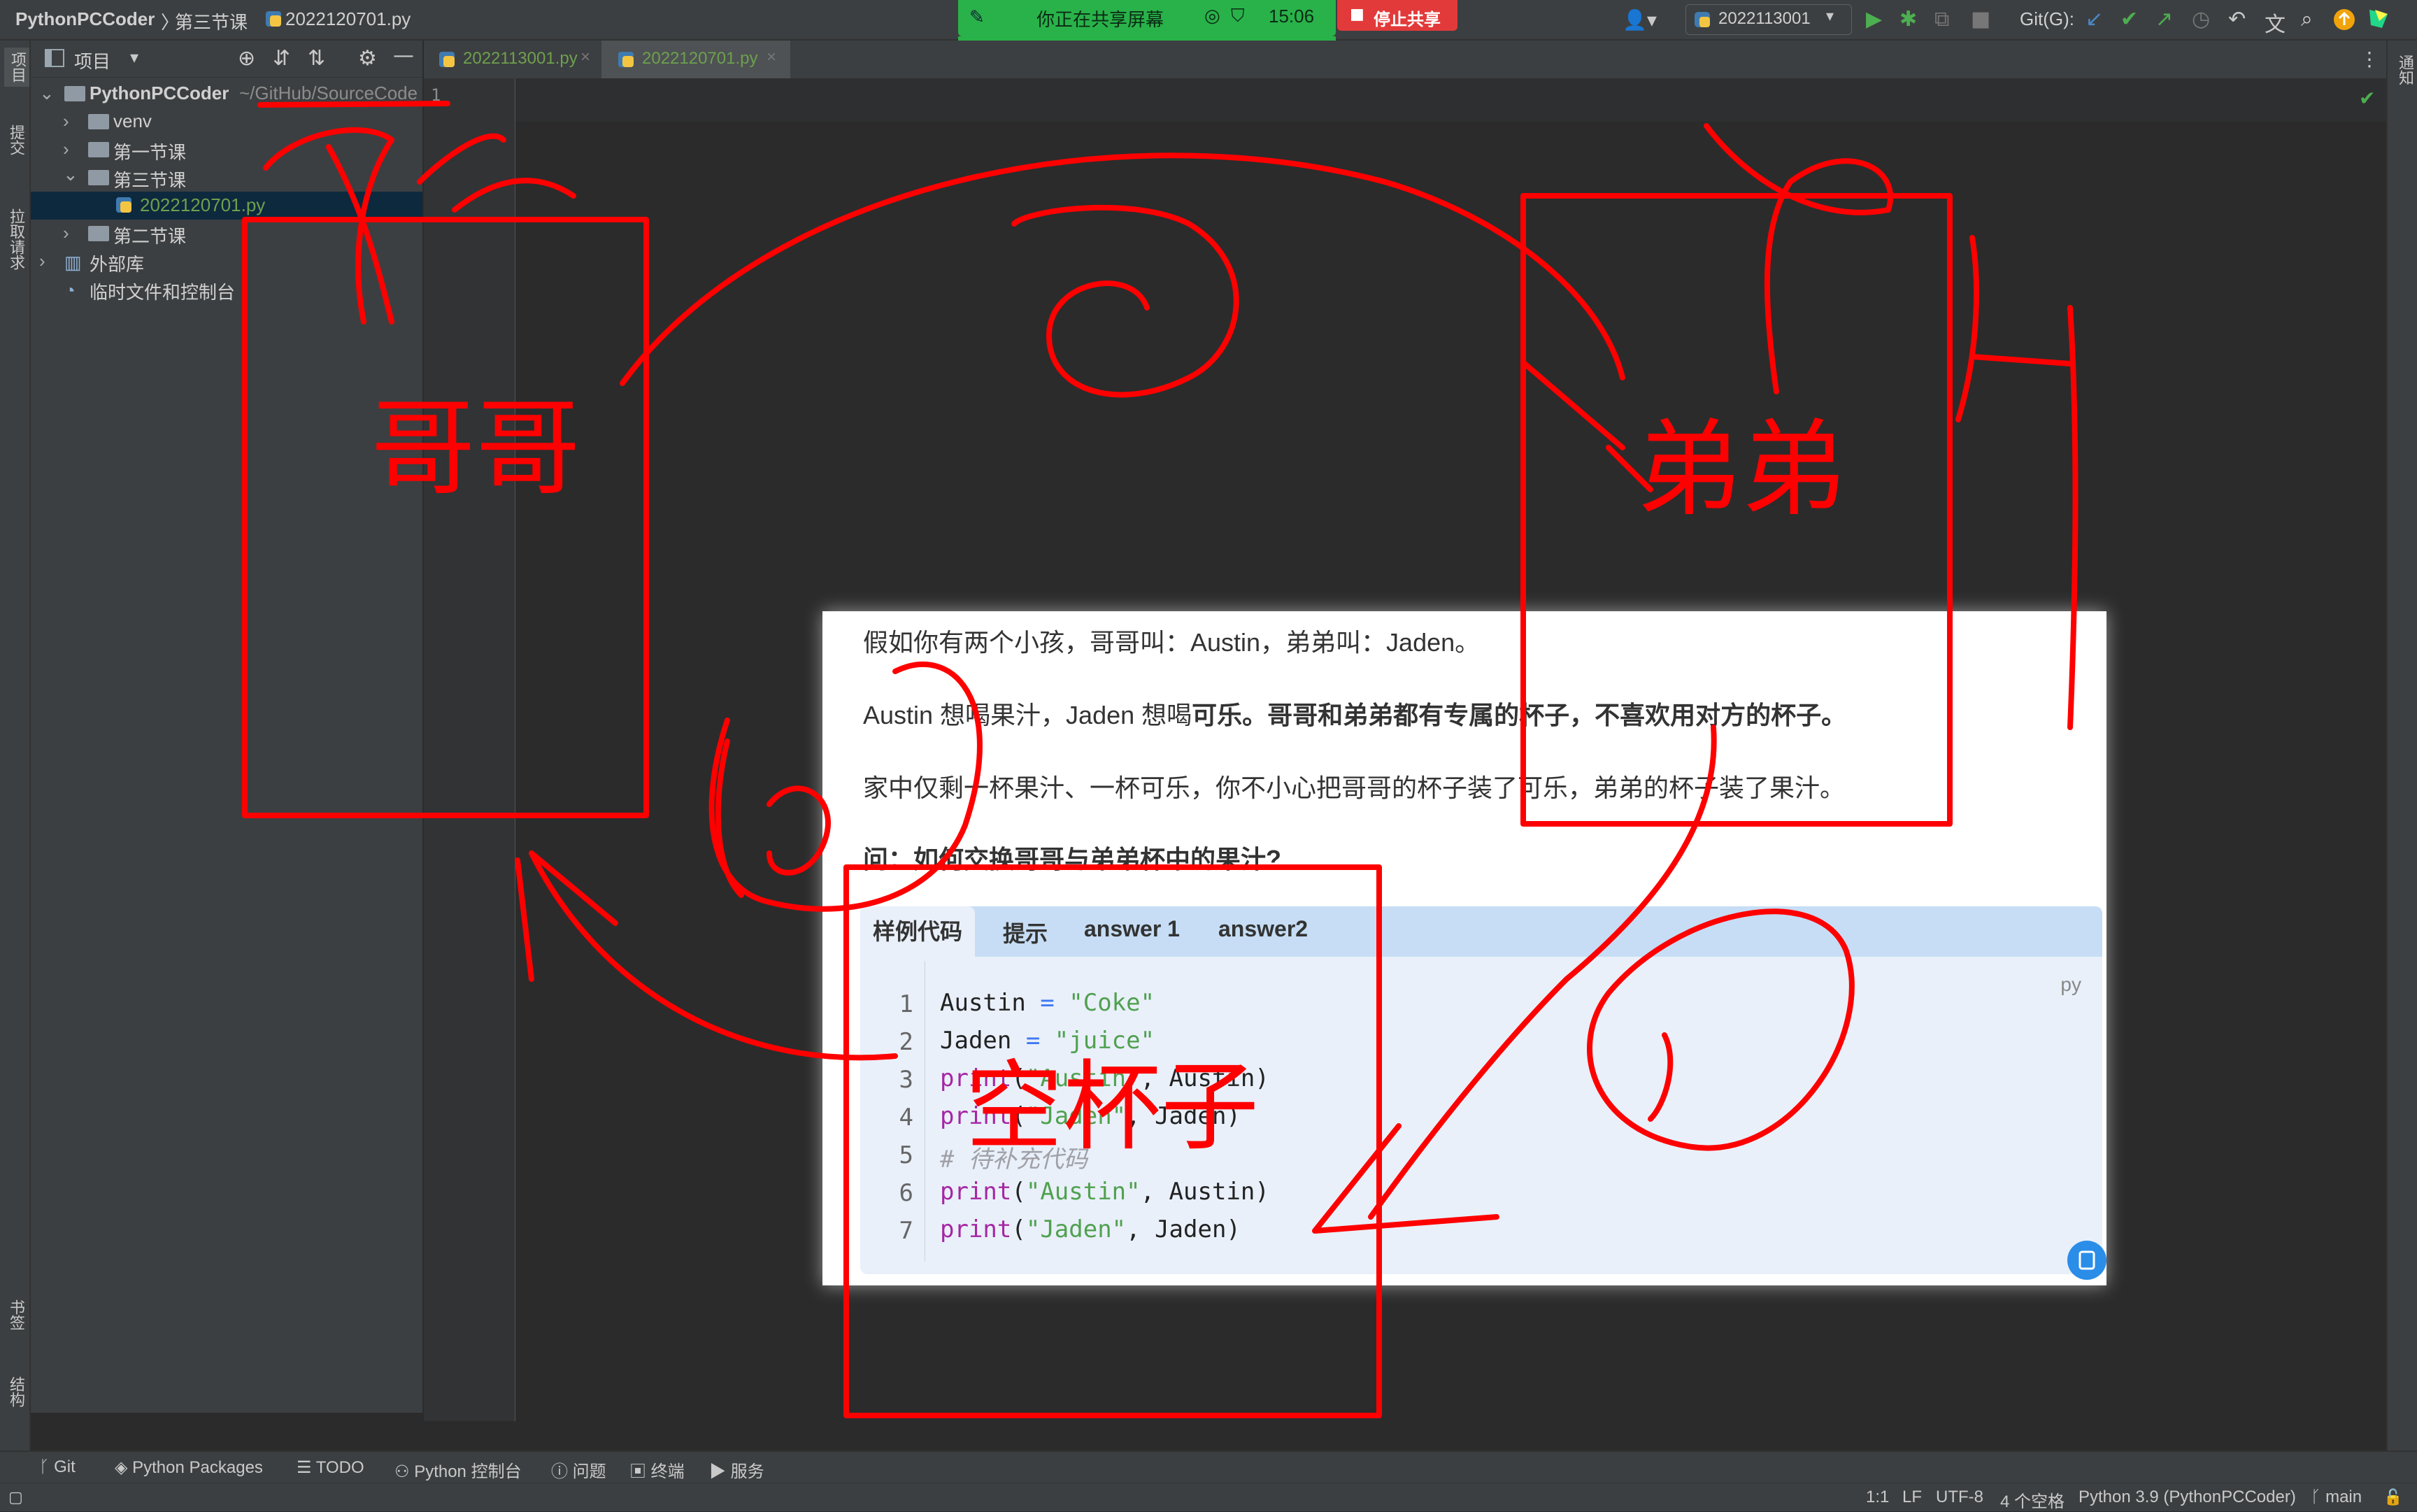  Describe the element at coordinates (2094, 19) in the screenshot. I see `git-update-icon: ↙` at that location.